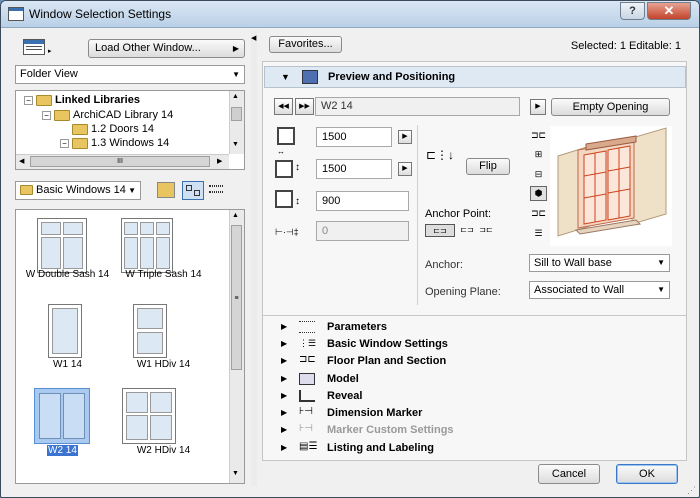  Describe the element at coordinates (475, 396) in the screenshot. I see `section-reveal: ▶ Reveal` at that location.